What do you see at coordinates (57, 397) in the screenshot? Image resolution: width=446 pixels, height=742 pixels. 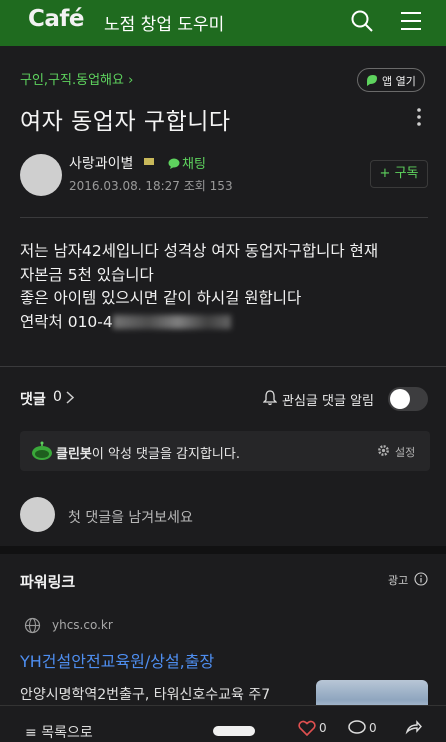 I see `comments-count: 0` at bounding box center [57, 397].